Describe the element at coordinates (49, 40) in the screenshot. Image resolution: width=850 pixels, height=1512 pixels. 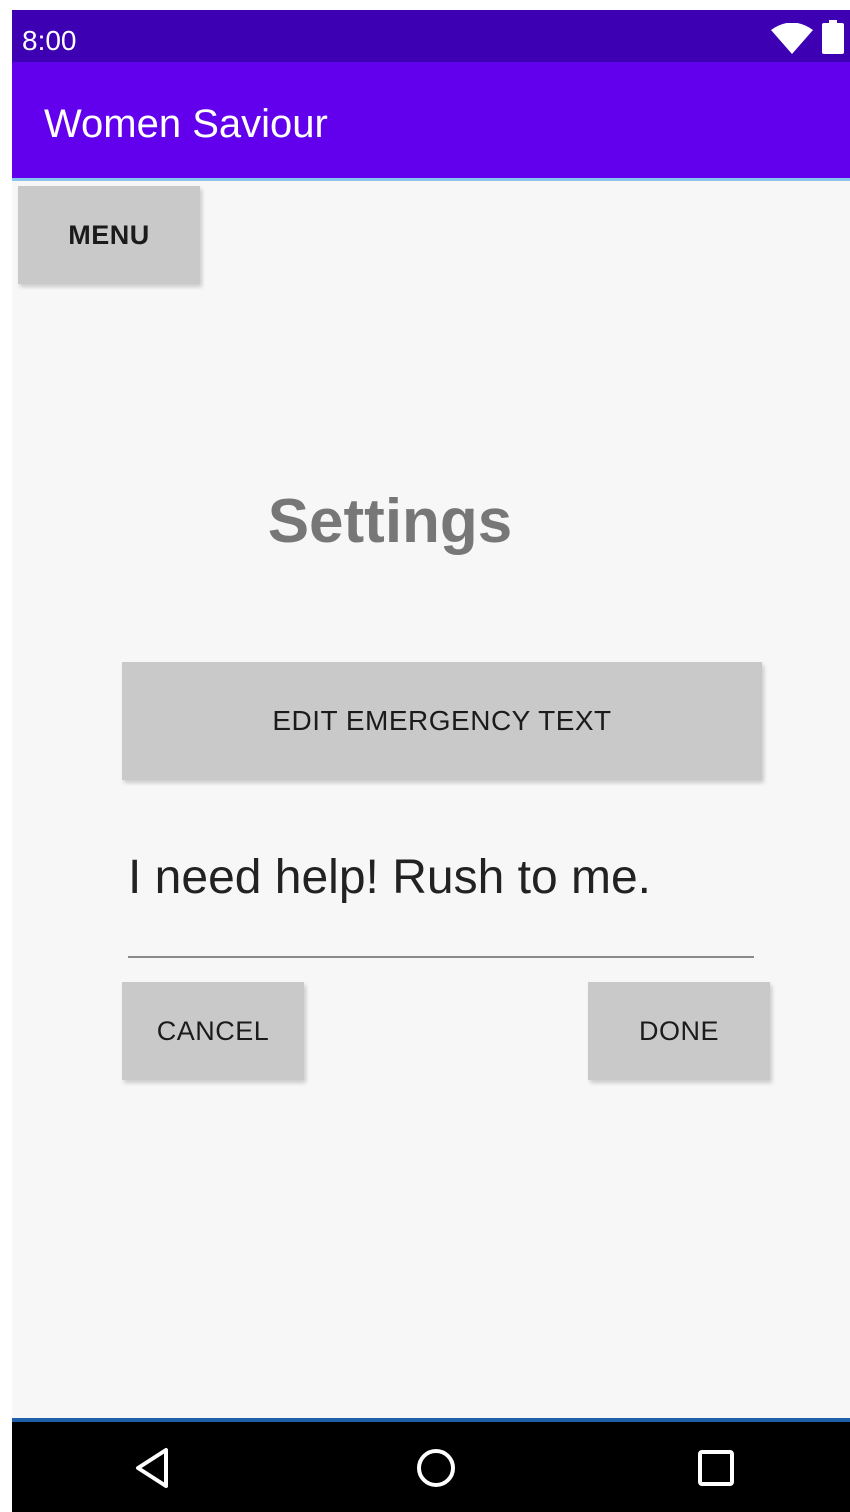
I see `status-time: 8:00` at that location.